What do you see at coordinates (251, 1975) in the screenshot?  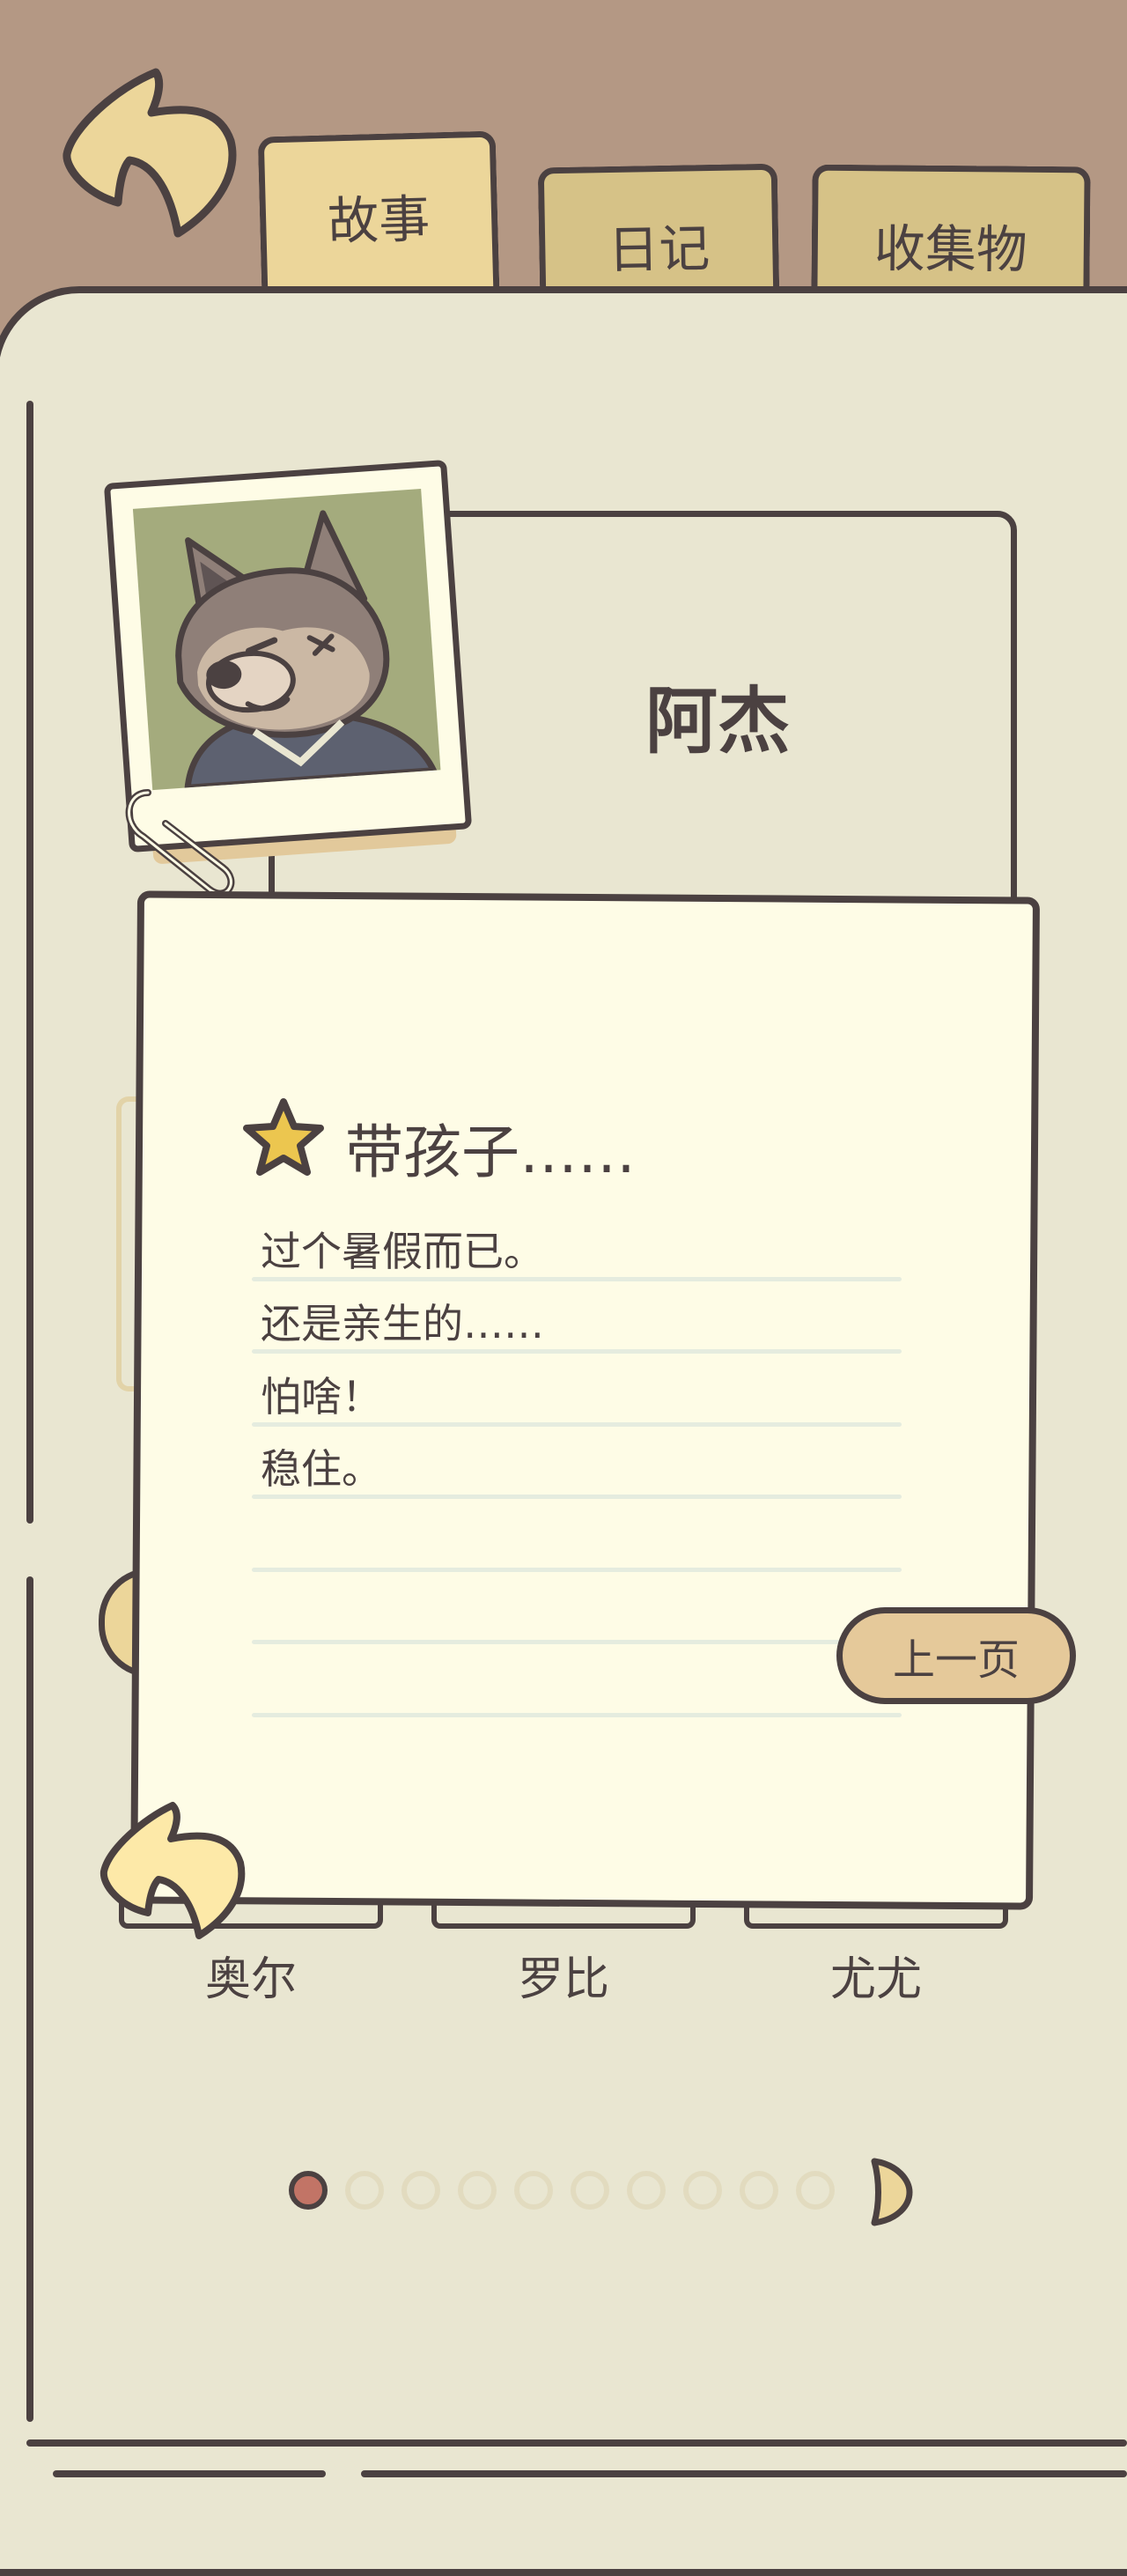 I see `character-label-1: 奥尔` at bounding box center [251, 1975].